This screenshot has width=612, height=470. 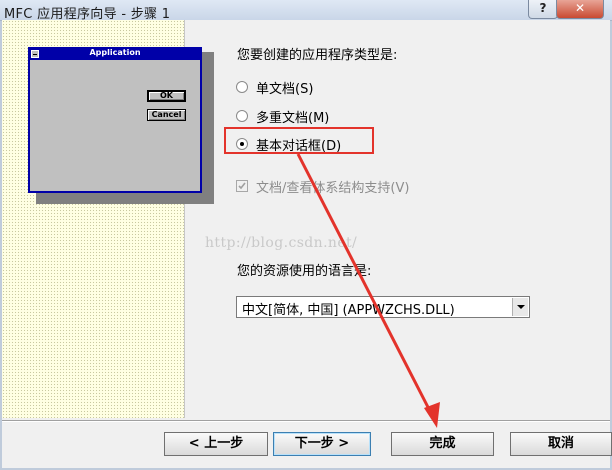 I want to click on watermark: http://blog.csdn.net/, so click(x=281, y=243).